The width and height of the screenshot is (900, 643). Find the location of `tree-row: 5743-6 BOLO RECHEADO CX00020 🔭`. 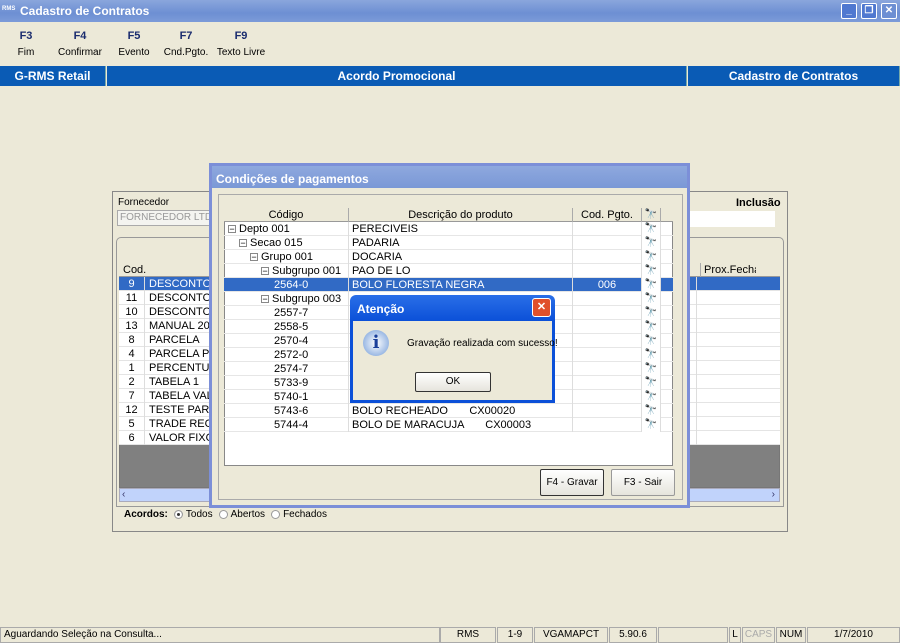

tree-row: 5743-6 BOLO RECHEADO CX00020 🔭 is located at coordinates (448, 411).